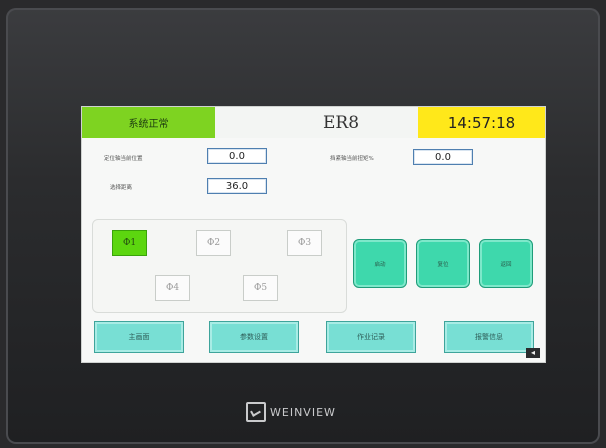 This screenshot has width=606, height=448. I want to click on system-status-indicator: 系统正常, so click(148, 122).